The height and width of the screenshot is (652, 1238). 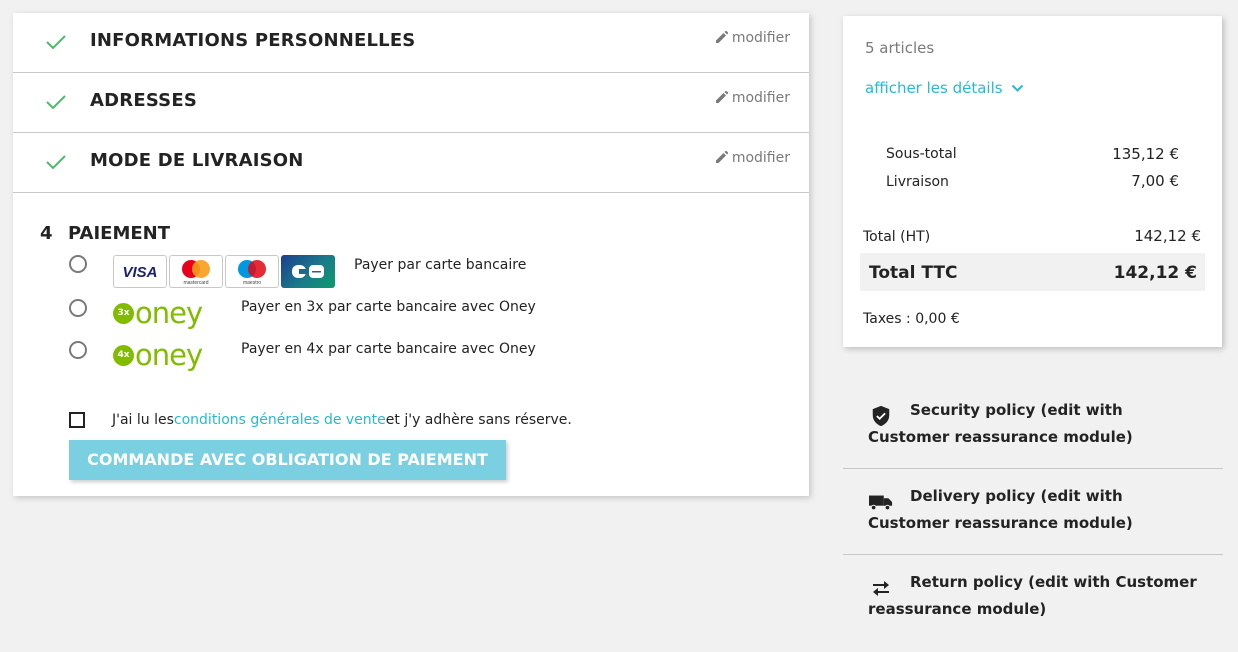 What do you see at coordinates (280, 420) in the screenshot?
I see `terms-link: conditions générales de vente` at bounding box center [280, 420].